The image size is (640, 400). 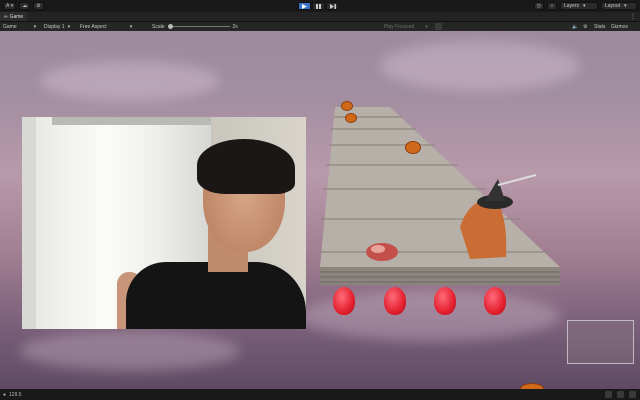 I want to click on tab-game-label: Game, so click(x=16, y=16).